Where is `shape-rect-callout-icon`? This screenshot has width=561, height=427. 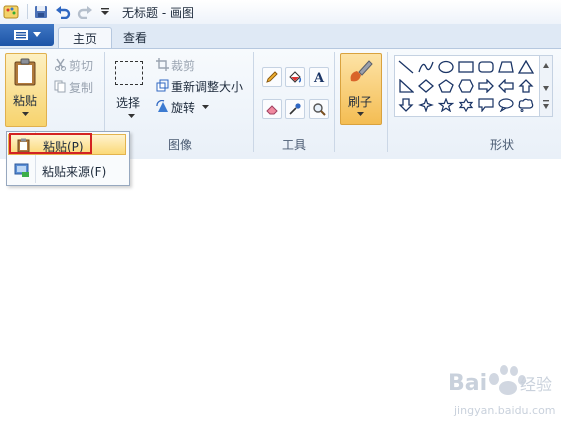
shape-rect-callout-icon is located at coordinates (486, 104).